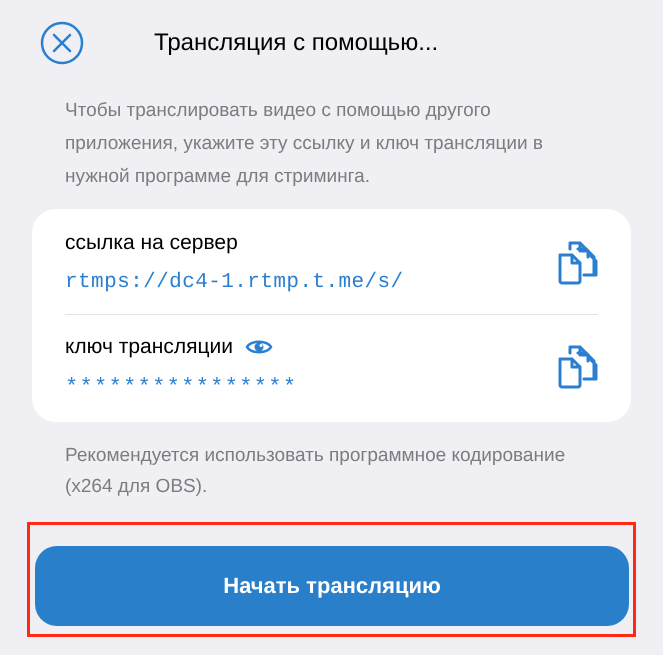 The image size is (663, 655). I want to click on field-label: ключ трансляции, so click(149, 347).